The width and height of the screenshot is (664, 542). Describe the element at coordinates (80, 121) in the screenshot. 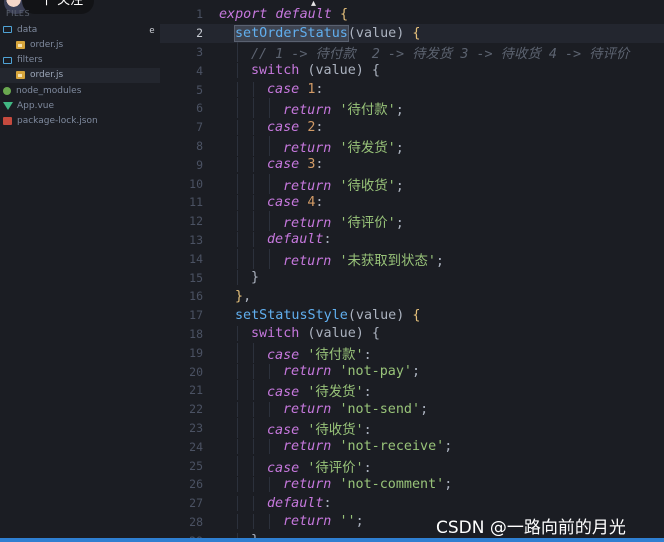

I see `file-tree-item: package-lock.json` at that location.